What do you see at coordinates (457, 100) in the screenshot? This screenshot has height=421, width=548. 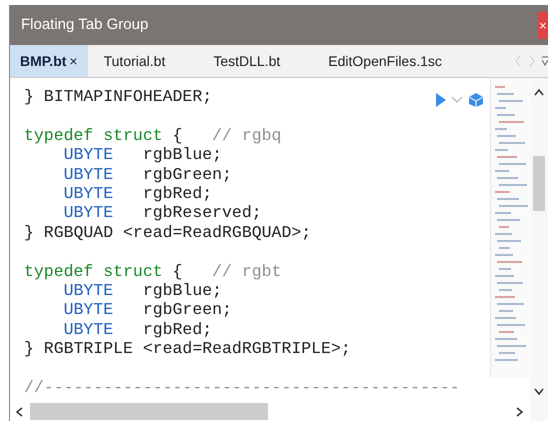 I see `chevron-down-icon` at bounding box center [457, 100].